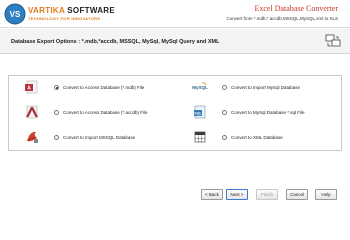 The height and width of the screenshot is (240, 350). Describe the element at coordinates (56, 87) in the screenshot. I see `radio-access-mdb` at that location.